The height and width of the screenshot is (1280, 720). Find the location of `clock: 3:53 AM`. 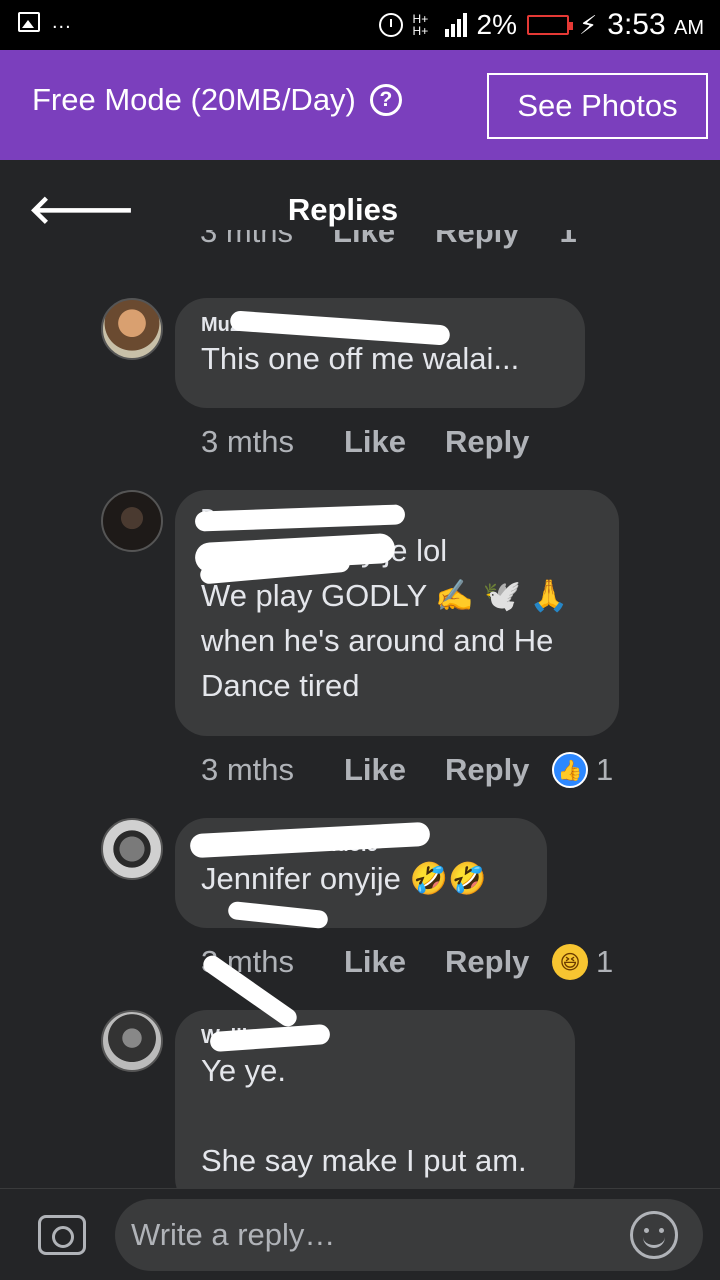

clock: 3:53 AM is located at coordinates (655, 25).